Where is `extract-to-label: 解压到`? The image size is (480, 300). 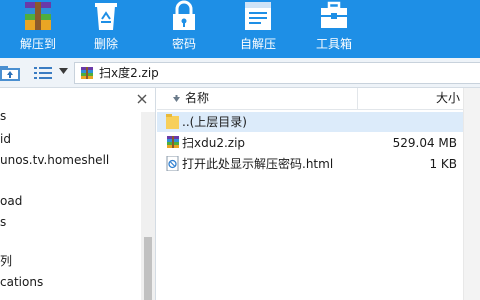 extract-to-label: 解压到 is located at coordinates (37, 44).